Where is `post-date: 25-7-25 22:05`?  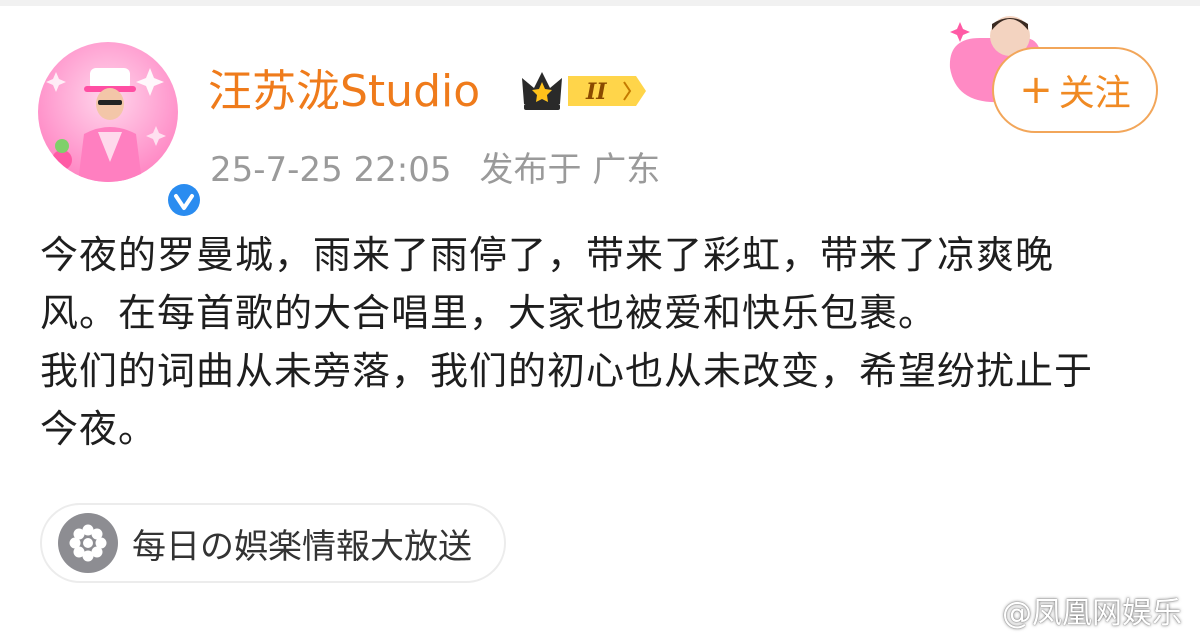
post-date: 25-7-25 22:05 is located at coordinates (331, 170).